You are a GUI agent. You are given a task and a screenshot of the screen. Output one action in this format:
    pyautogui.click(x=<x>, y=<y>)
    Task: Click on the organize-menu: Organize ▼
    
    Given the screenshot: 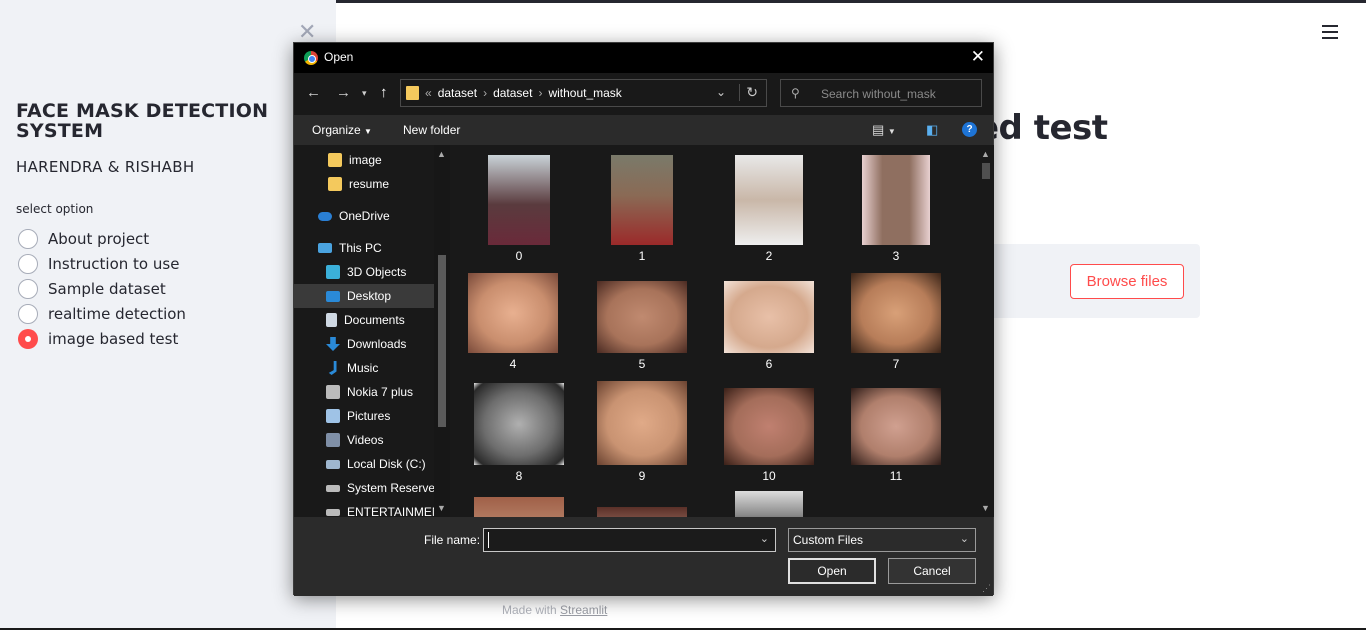 What is the action you would take?
    pyautogui.click(x=342, y=130)
    